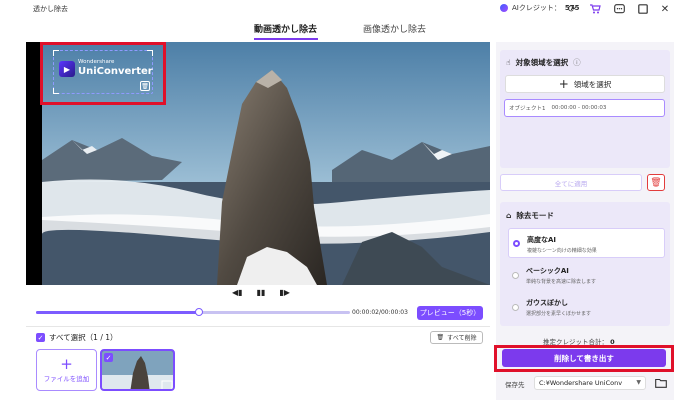  What do you see at coordinates (581, 383) in the screenshot?
I see `save-path-value: C:¥Wondershare UniConv` at bounding box center [581, 383].